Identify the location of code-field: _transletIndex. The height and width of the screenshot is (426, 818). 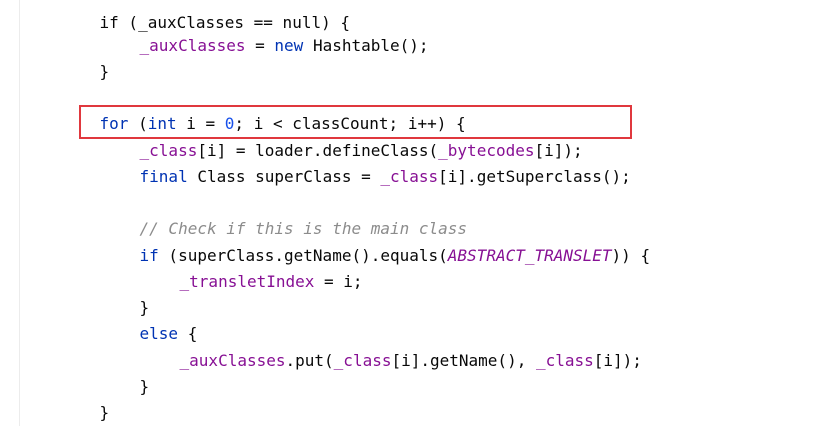
(247, 281).